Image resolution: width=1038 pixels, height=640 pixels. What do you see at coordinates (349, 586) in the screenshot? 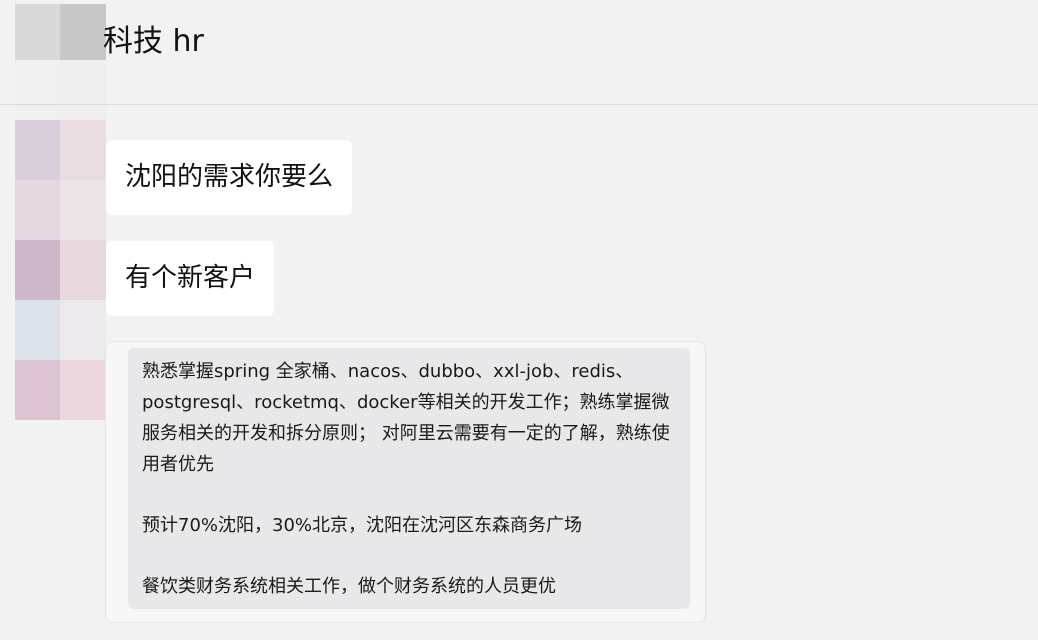
I see `quote-paragraph: 餐饮类财务系统相关工作，做个财务系统的人员更优` at bounding box center [349, 586].